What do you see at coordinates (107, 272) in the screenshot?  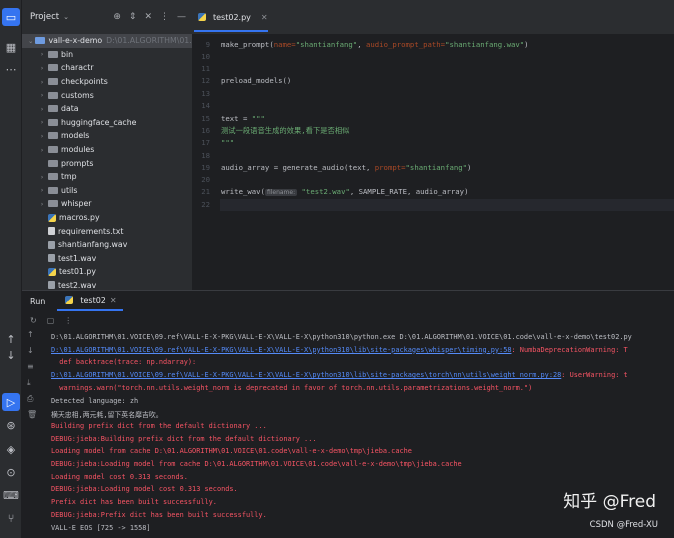 I see `tree-item: test01.py` at bounding box center [107, 272].